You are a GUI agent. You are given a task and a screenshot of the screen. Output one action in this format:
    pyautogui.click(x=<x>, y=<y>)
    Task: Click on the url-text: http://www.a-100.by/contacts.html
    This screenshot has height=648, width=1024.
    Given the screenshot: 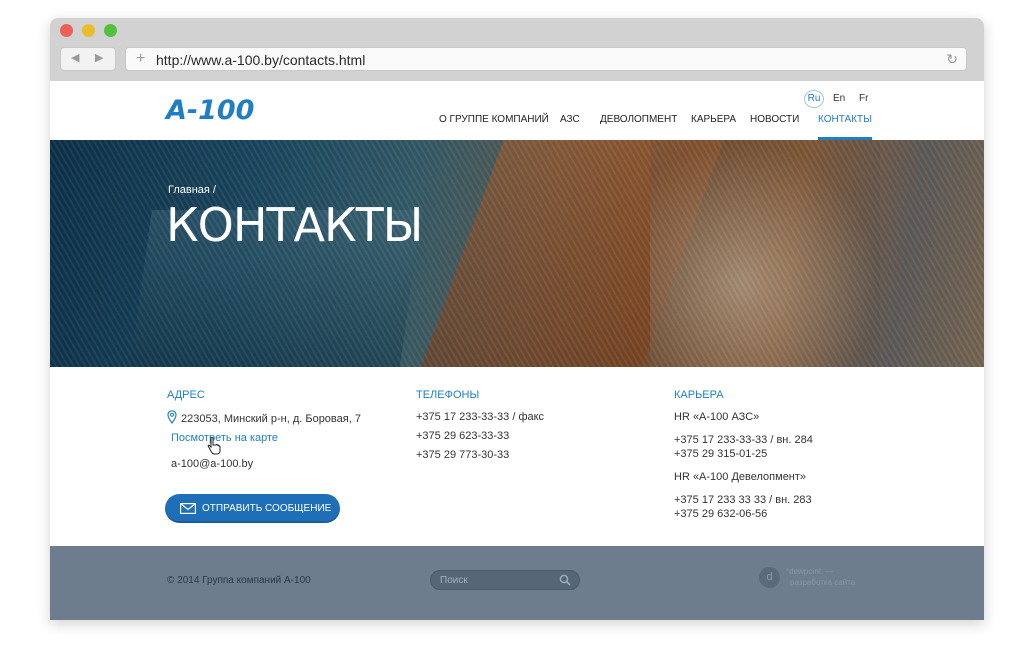 What is the action you would take?
    pyautogui.click(x=260, y=60)
    